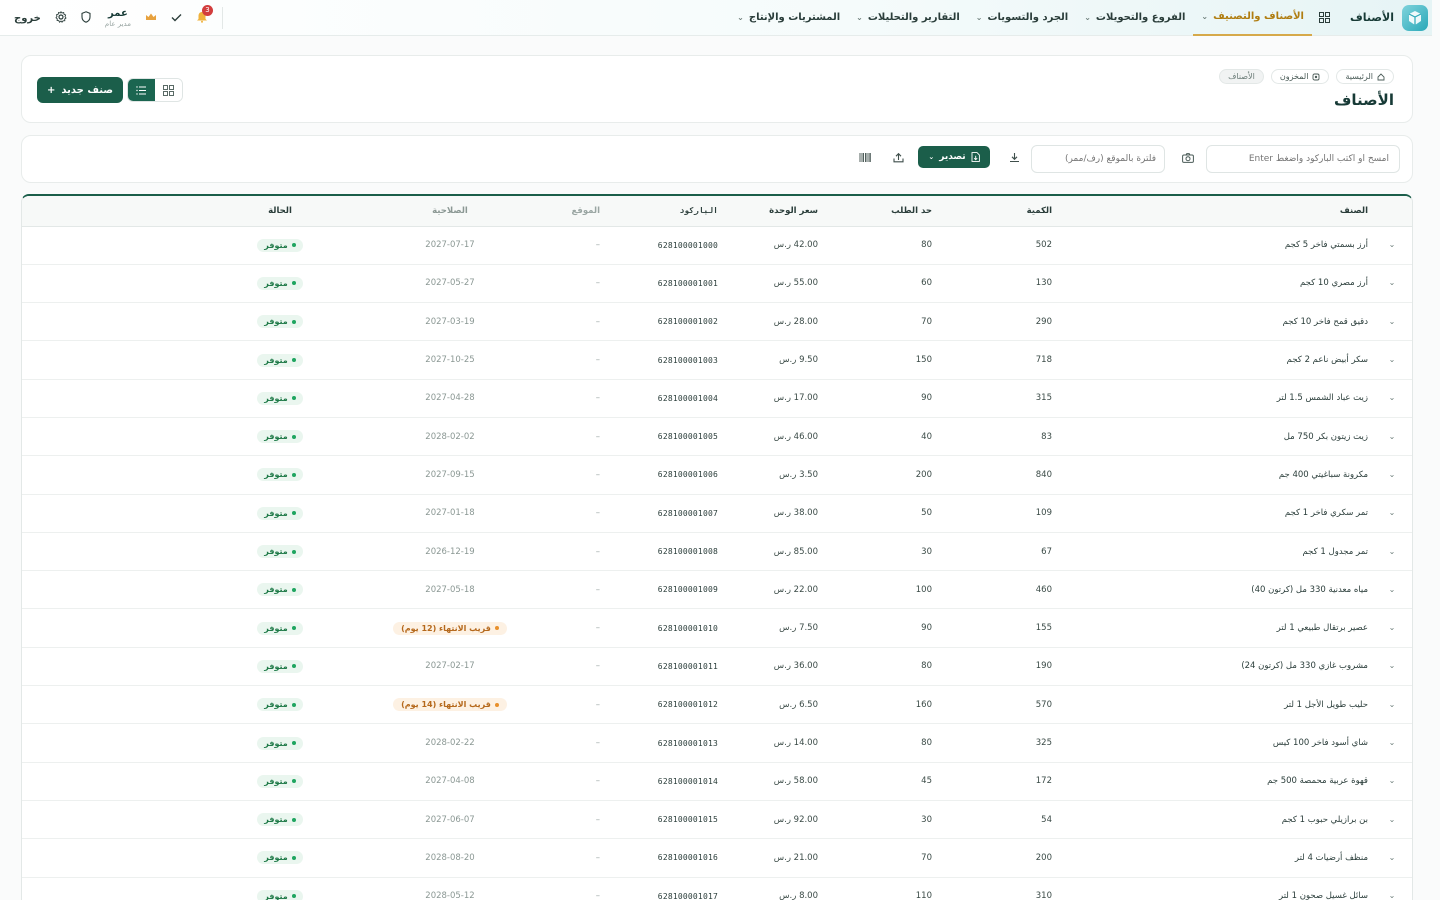 The height and width of the screenshot is (900, 1440). Describe the element at coordinates (1324, 17) in the screenshot. I see `apps-grid-icon` at that location.